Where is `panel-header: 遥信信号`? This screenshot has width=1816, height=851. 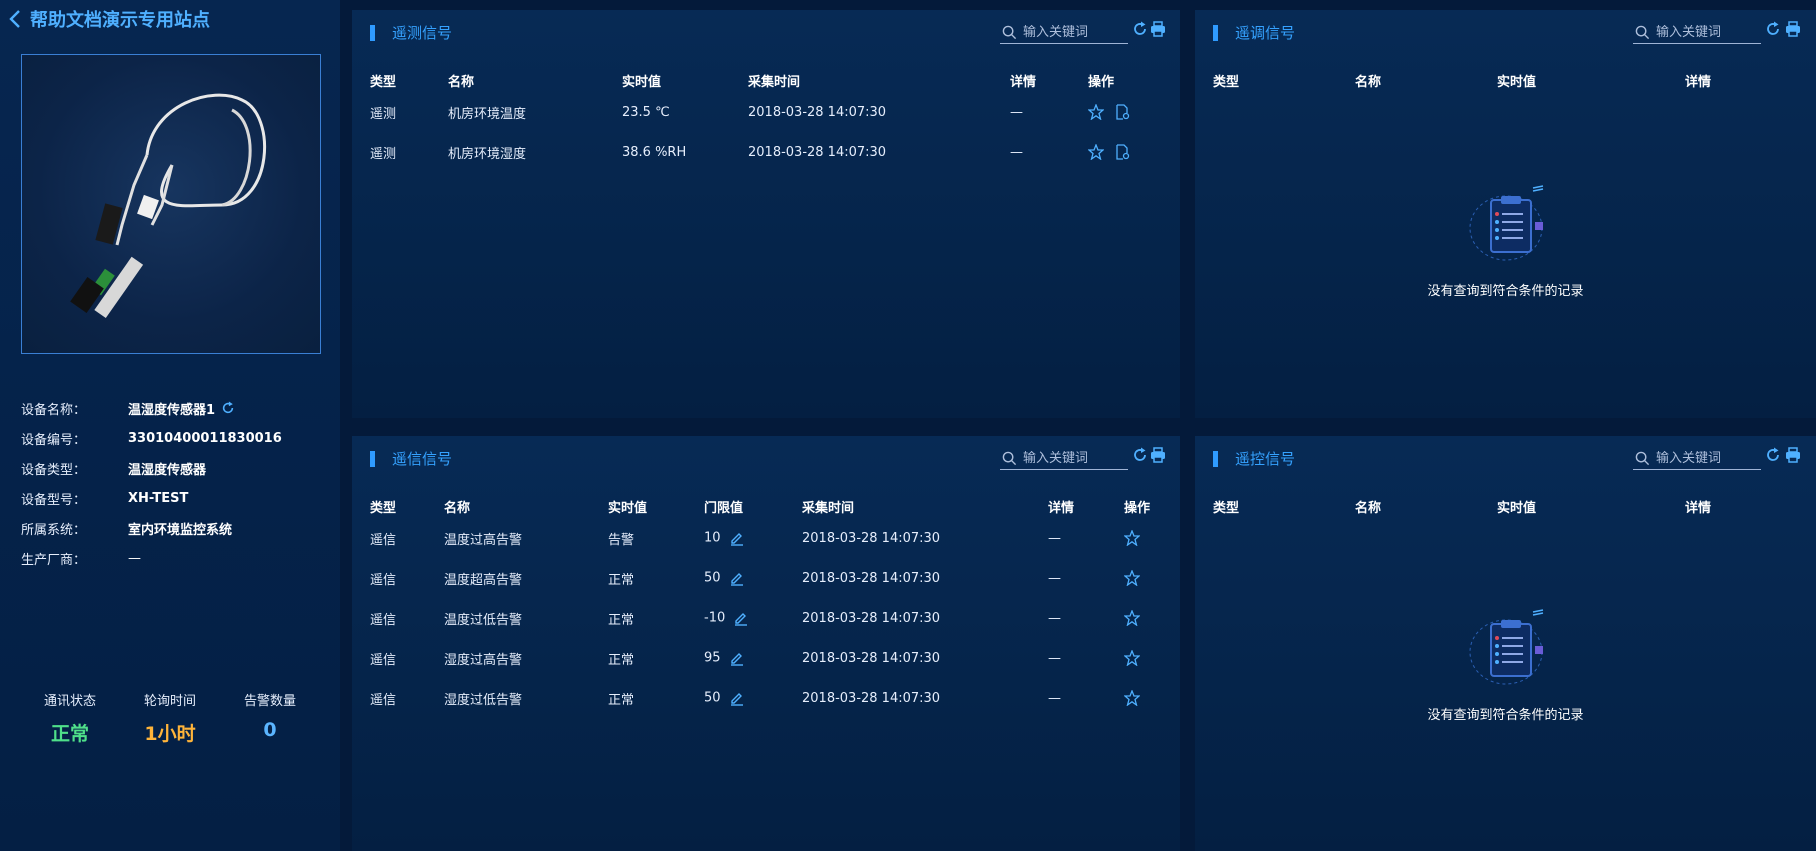 panel-header: 遥信信号 is located at coordinates (411, 458).